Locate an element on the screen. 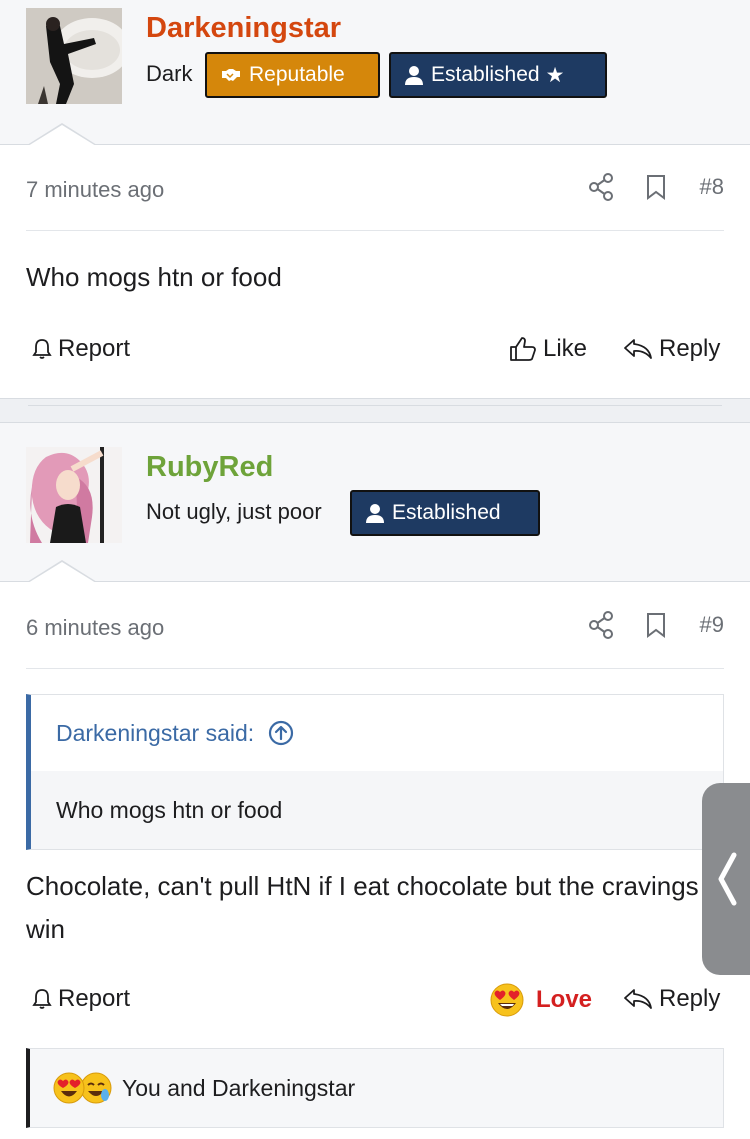 The height and width of the screenshot is (1139, 750). post-meta-actions: #9 is located at coordinates (656, 625).